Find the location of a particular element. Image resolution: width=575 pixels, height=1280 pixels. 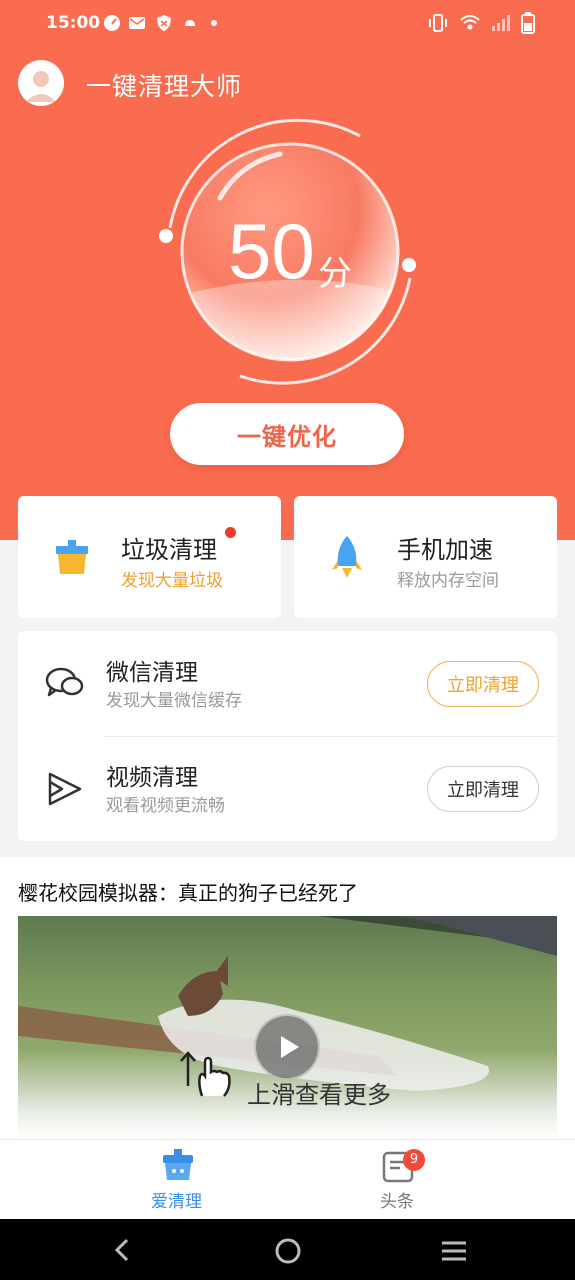

trash-bin-icon is located at coordinates (72, 557).